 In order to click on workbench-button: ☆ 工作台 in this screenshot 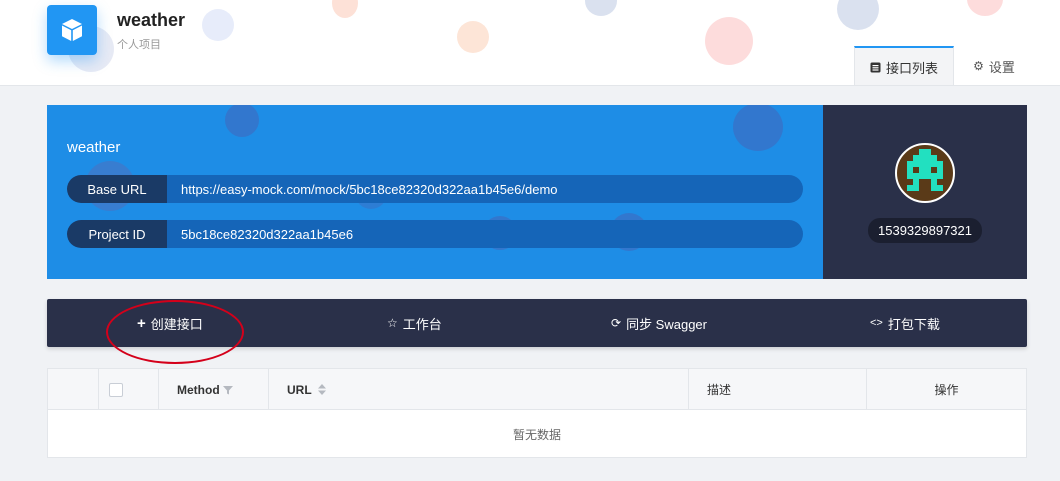, I will do `click(414, 323)`.